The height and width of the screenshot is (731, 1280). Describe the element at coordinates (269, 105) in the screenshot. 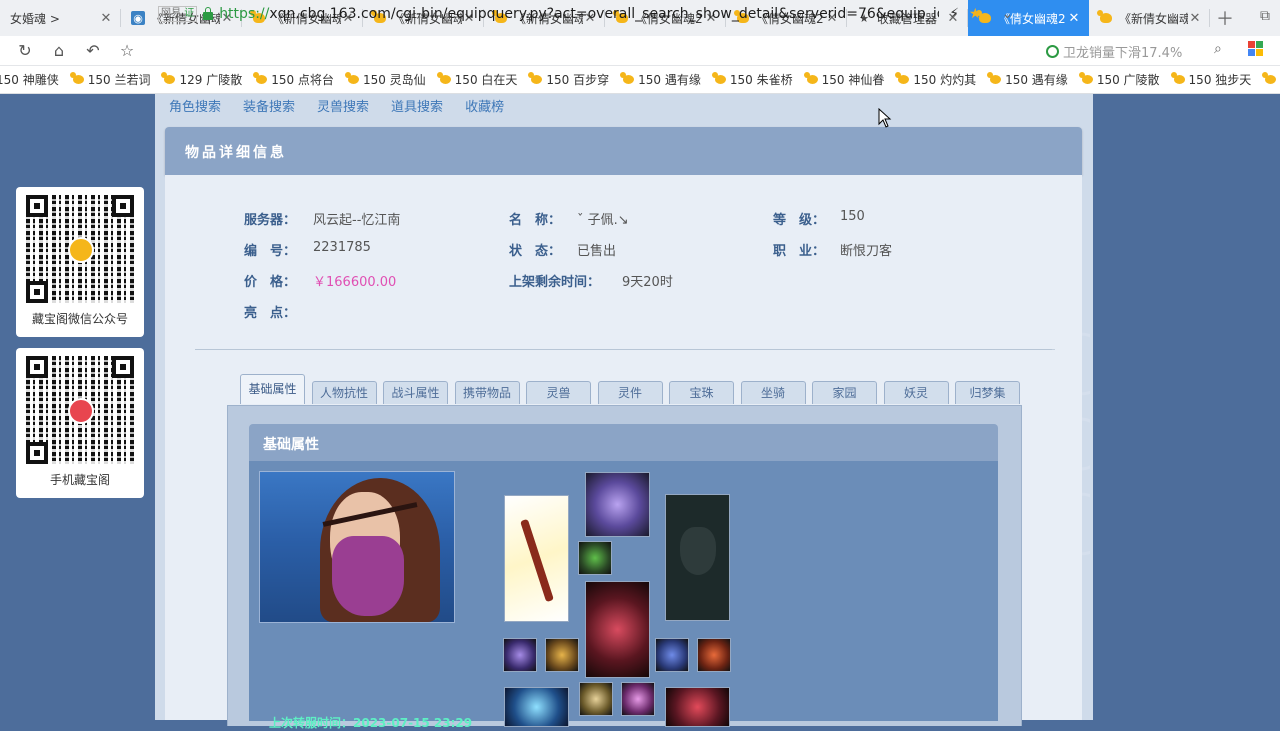

I see `top-nav-link: 装备搜索` at that location.